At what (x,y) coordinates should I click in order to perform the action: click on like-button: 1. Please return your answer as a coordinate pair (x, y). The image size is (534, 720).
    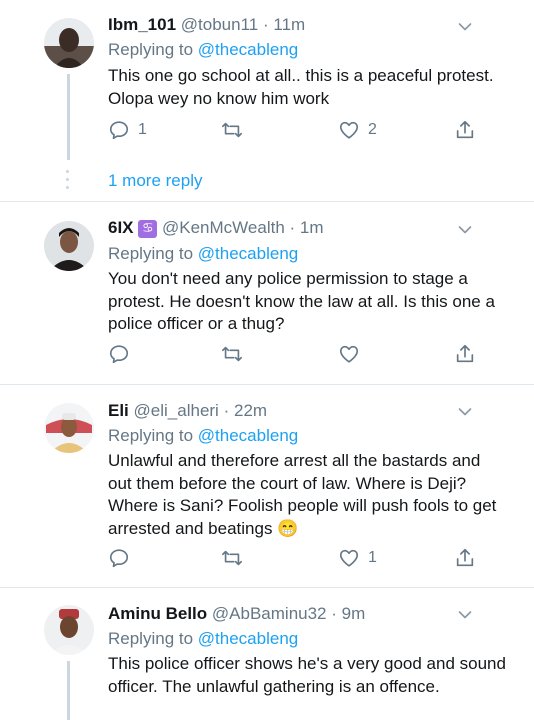
    Looking at the image, I should click on (357, 558).